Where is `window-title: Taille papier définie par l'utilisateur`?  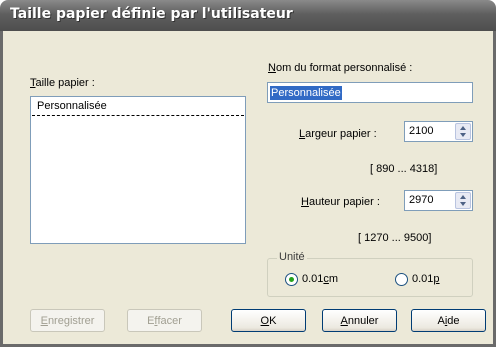 window-title: Taille papier définie par l'utilisateur is located at coordinates (151, 14).